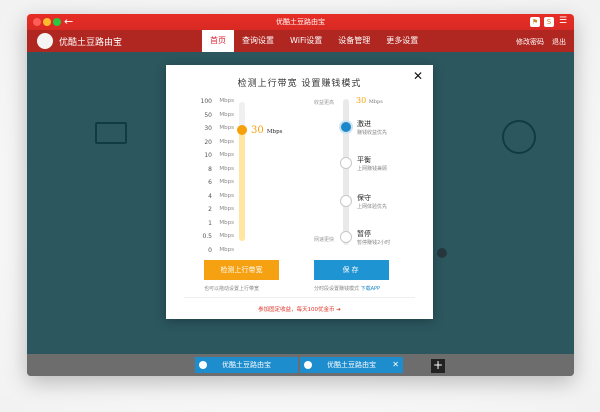  Describe the element at coordinates (364, 234) in the screenshot. I see `mode-name: 暂停` at that location.